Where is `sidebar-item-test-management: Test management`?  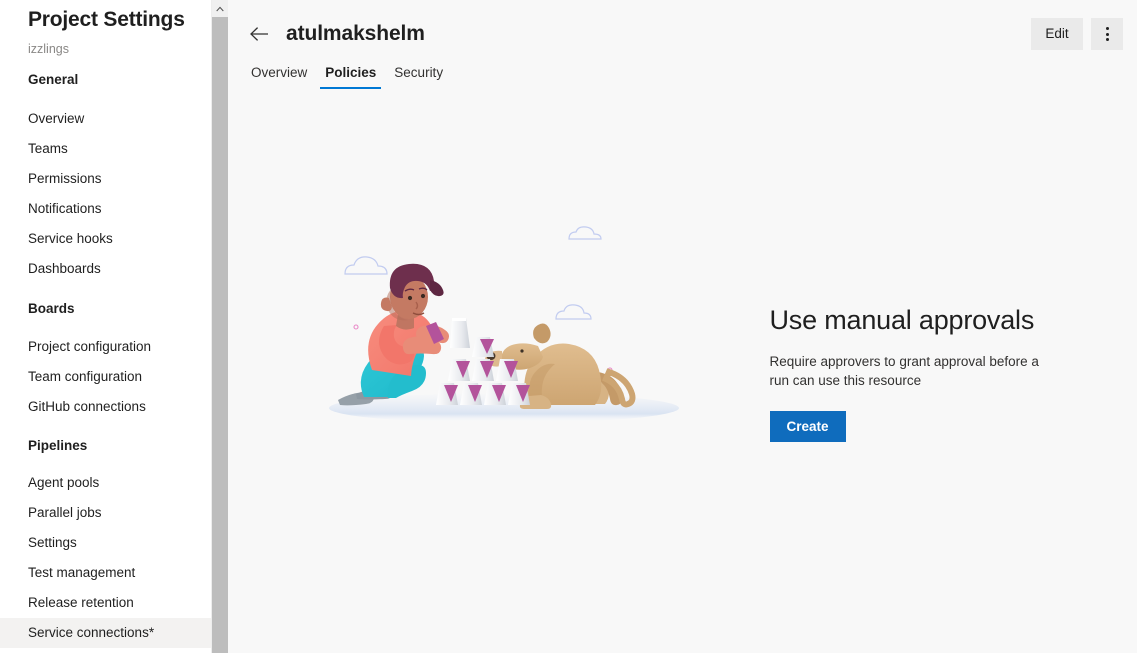
sidebar-item-test-management: Test management is located at coordinates (105, 573).